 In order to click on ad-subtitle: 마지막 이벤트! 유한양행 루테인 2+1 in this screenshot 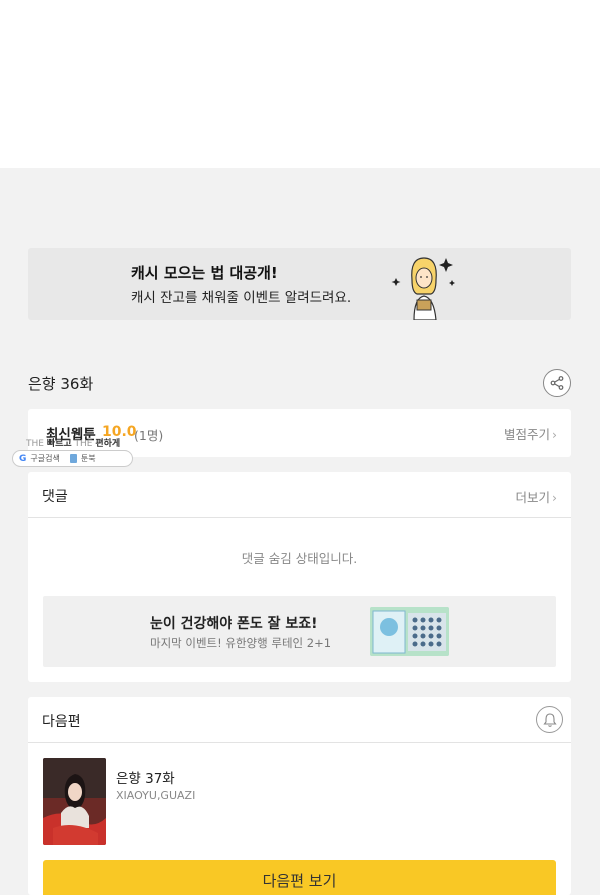, I will do `click(241, 643)`.